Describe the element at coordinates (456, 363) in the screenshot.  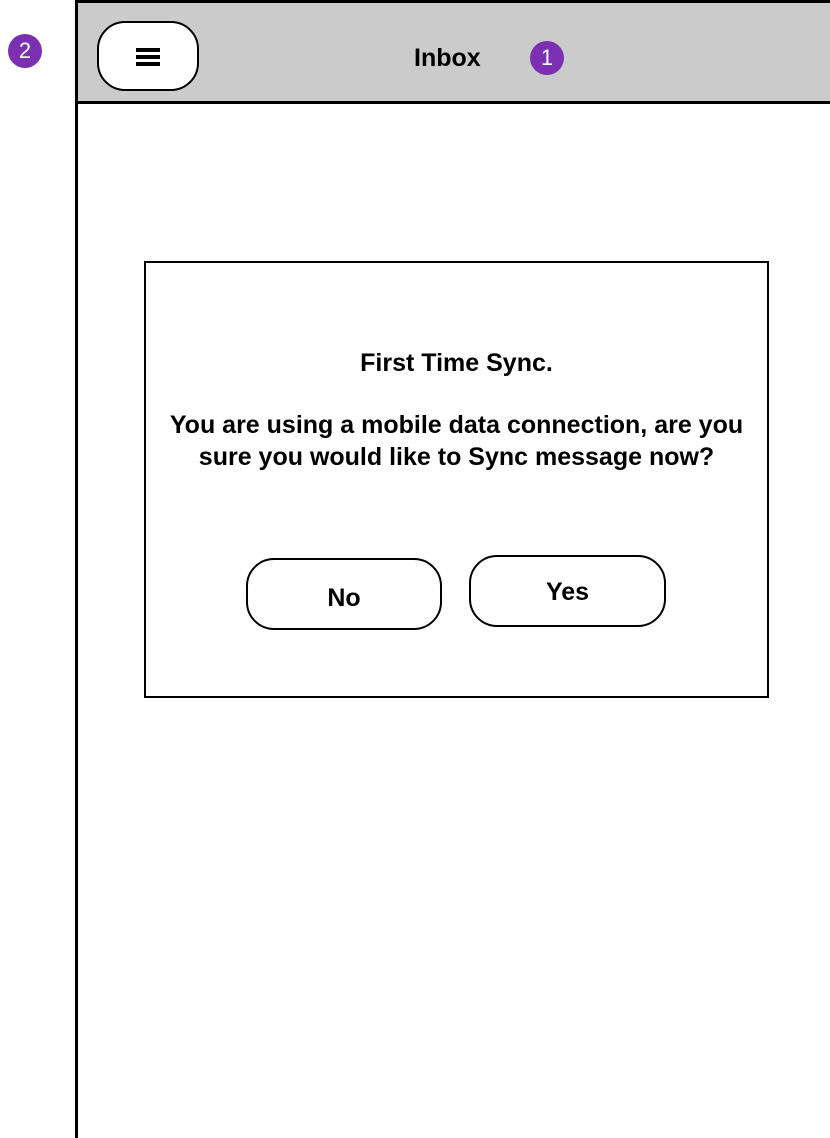
I see `dialog-title: First Time Sync.` at that location.